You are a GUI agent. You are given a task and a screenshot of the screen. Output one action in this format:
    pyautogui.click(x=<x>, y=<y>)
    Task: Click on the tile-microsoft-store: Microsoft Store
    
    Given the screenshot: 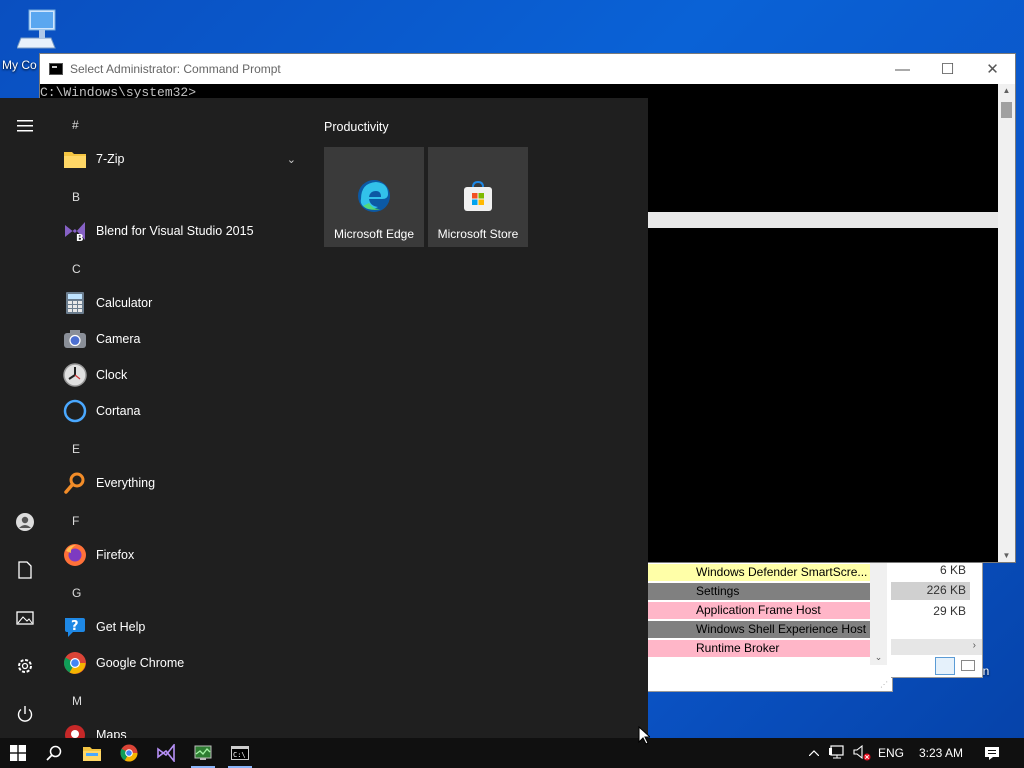 What is the action you would take?
    pyautogui.click(x=478, y=197)
    